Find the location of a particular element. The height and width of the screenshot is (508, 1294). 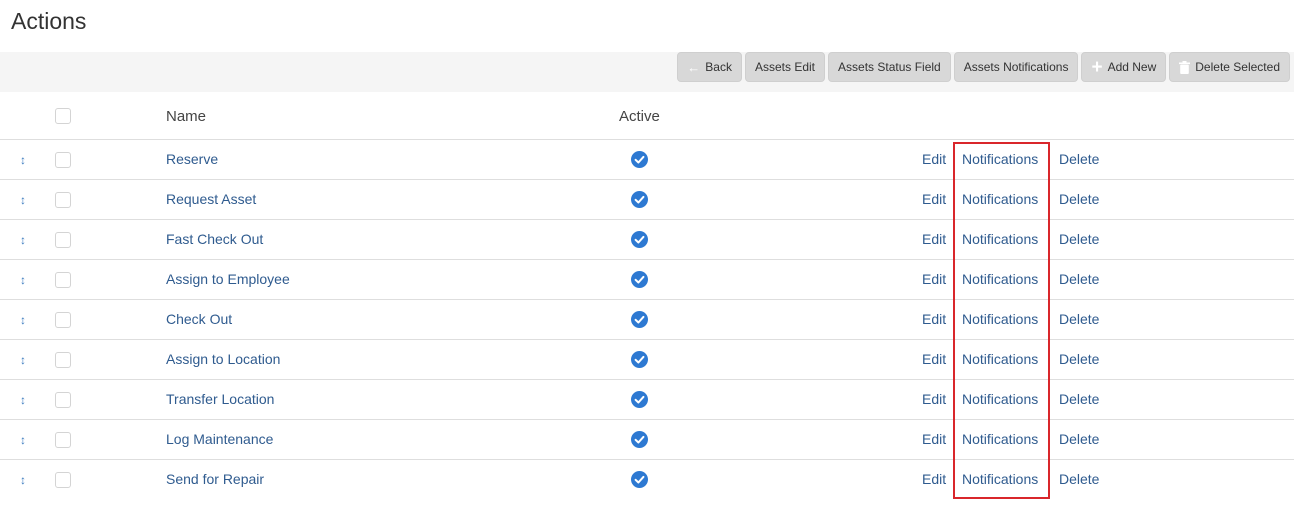

assets-status-field-button: Assets Status Field is located at coordinates (889, 67).